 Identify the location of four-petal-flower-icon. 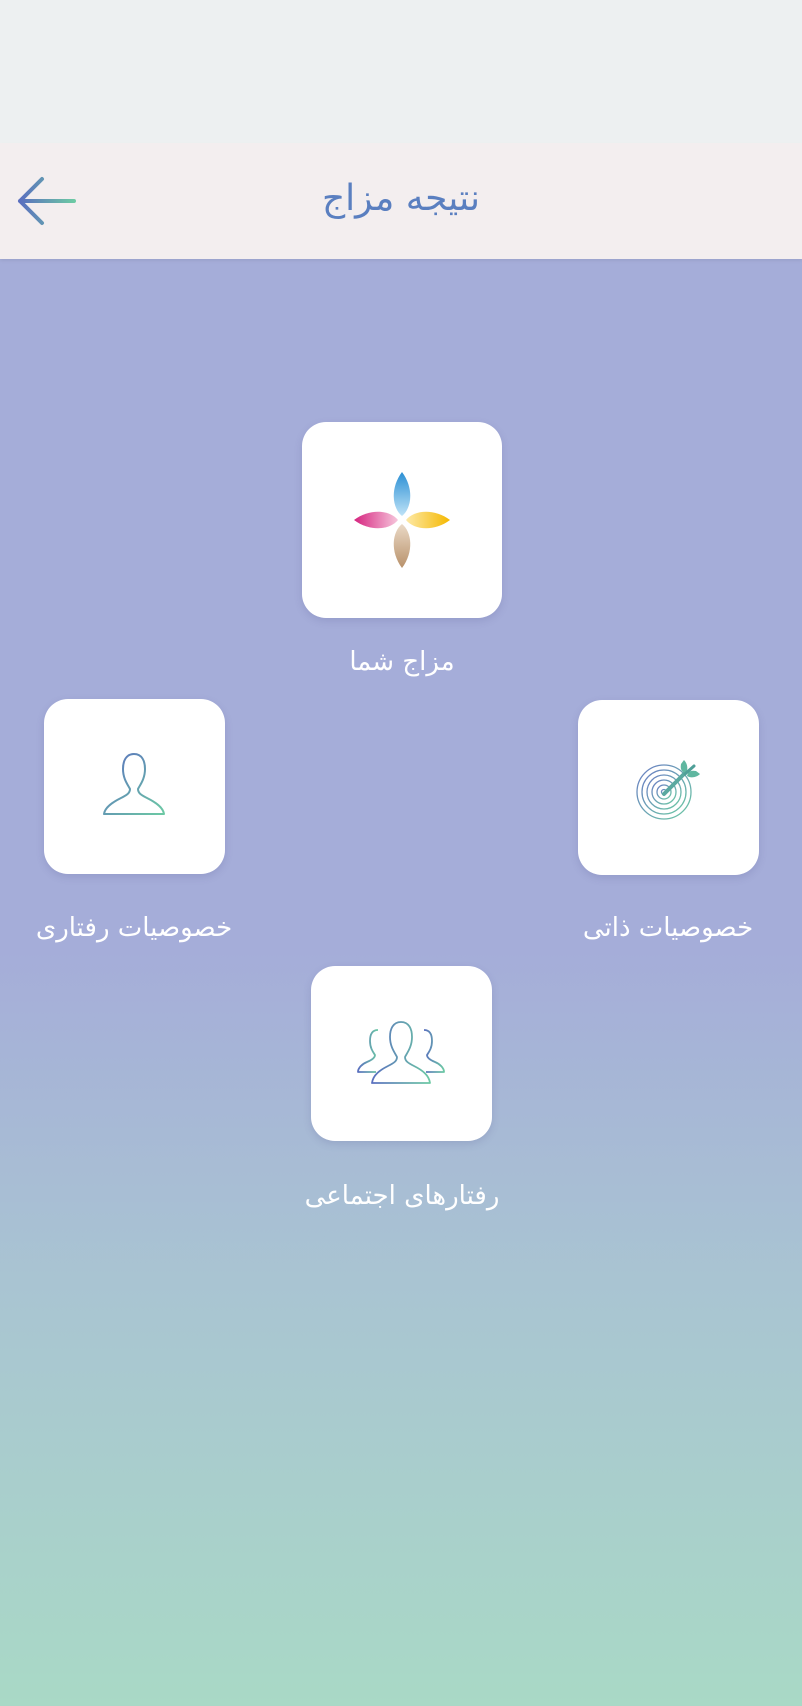
(402, 520).